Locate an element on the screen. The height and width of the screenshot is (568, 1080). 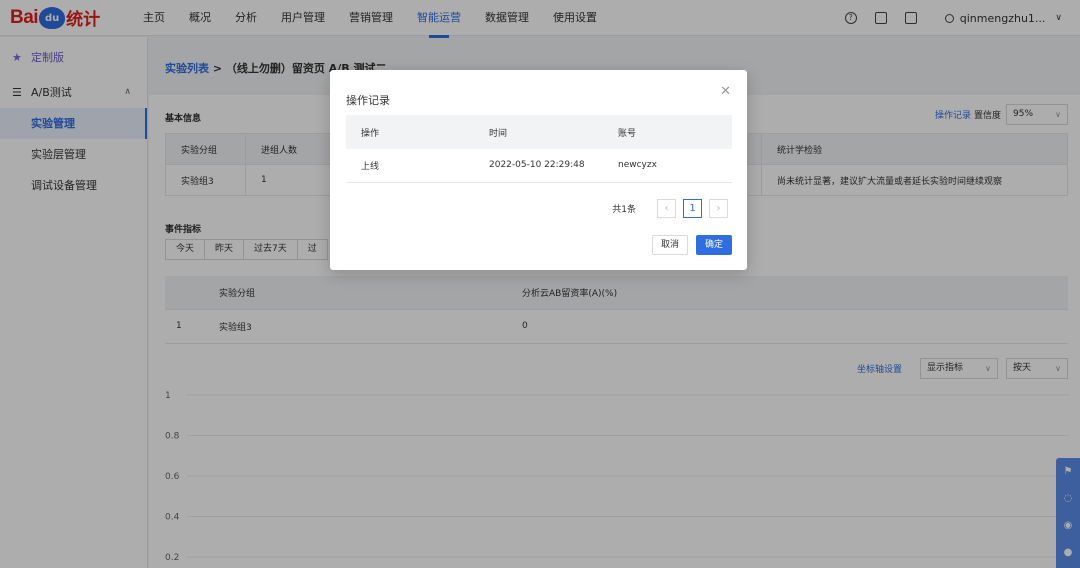
table-cell: 2022-05-10 22:29:48 is located at coordinates (538, 166).